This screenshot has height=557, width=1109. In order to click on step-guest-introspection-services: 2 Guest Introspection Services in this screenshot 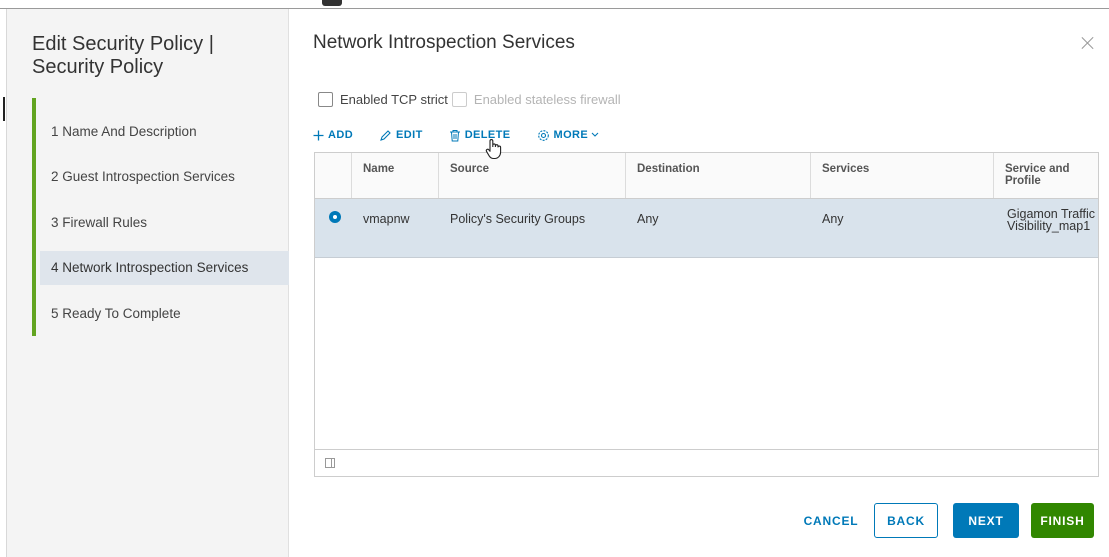, I will do `click(166, 177)`.